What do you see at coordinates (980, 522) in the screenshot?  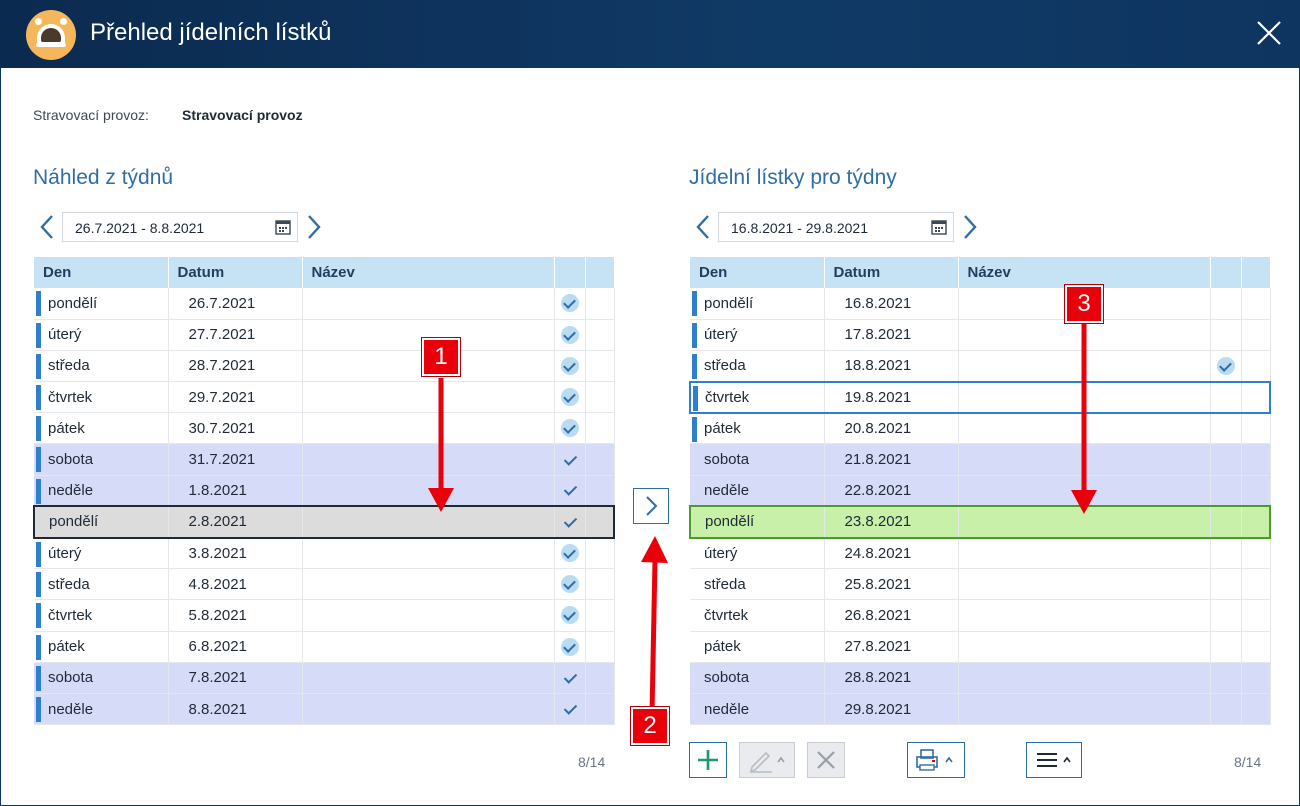 I see `table-row: pondělí 23.8.2021` at bounding box center [980, 522].